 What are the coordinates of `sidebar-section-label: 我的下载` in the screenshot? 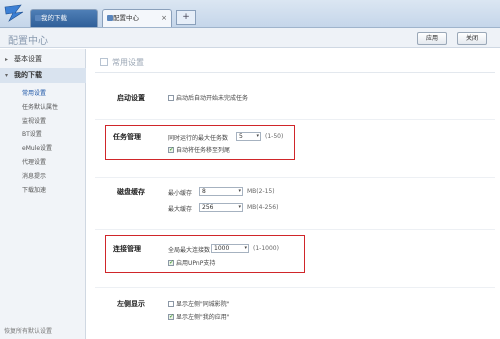 It's located at (28, 75).